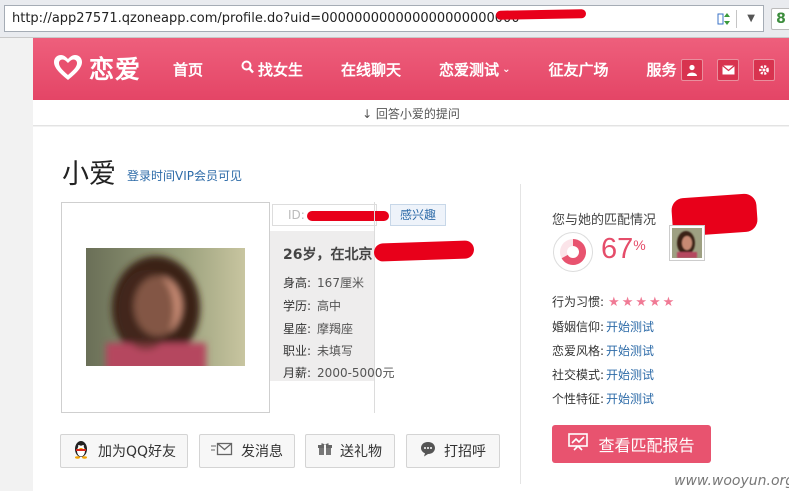  What do you see at coordinates (764, 70) in the screenshot?
I see `gear-icon` at bounding box center [764, 70].